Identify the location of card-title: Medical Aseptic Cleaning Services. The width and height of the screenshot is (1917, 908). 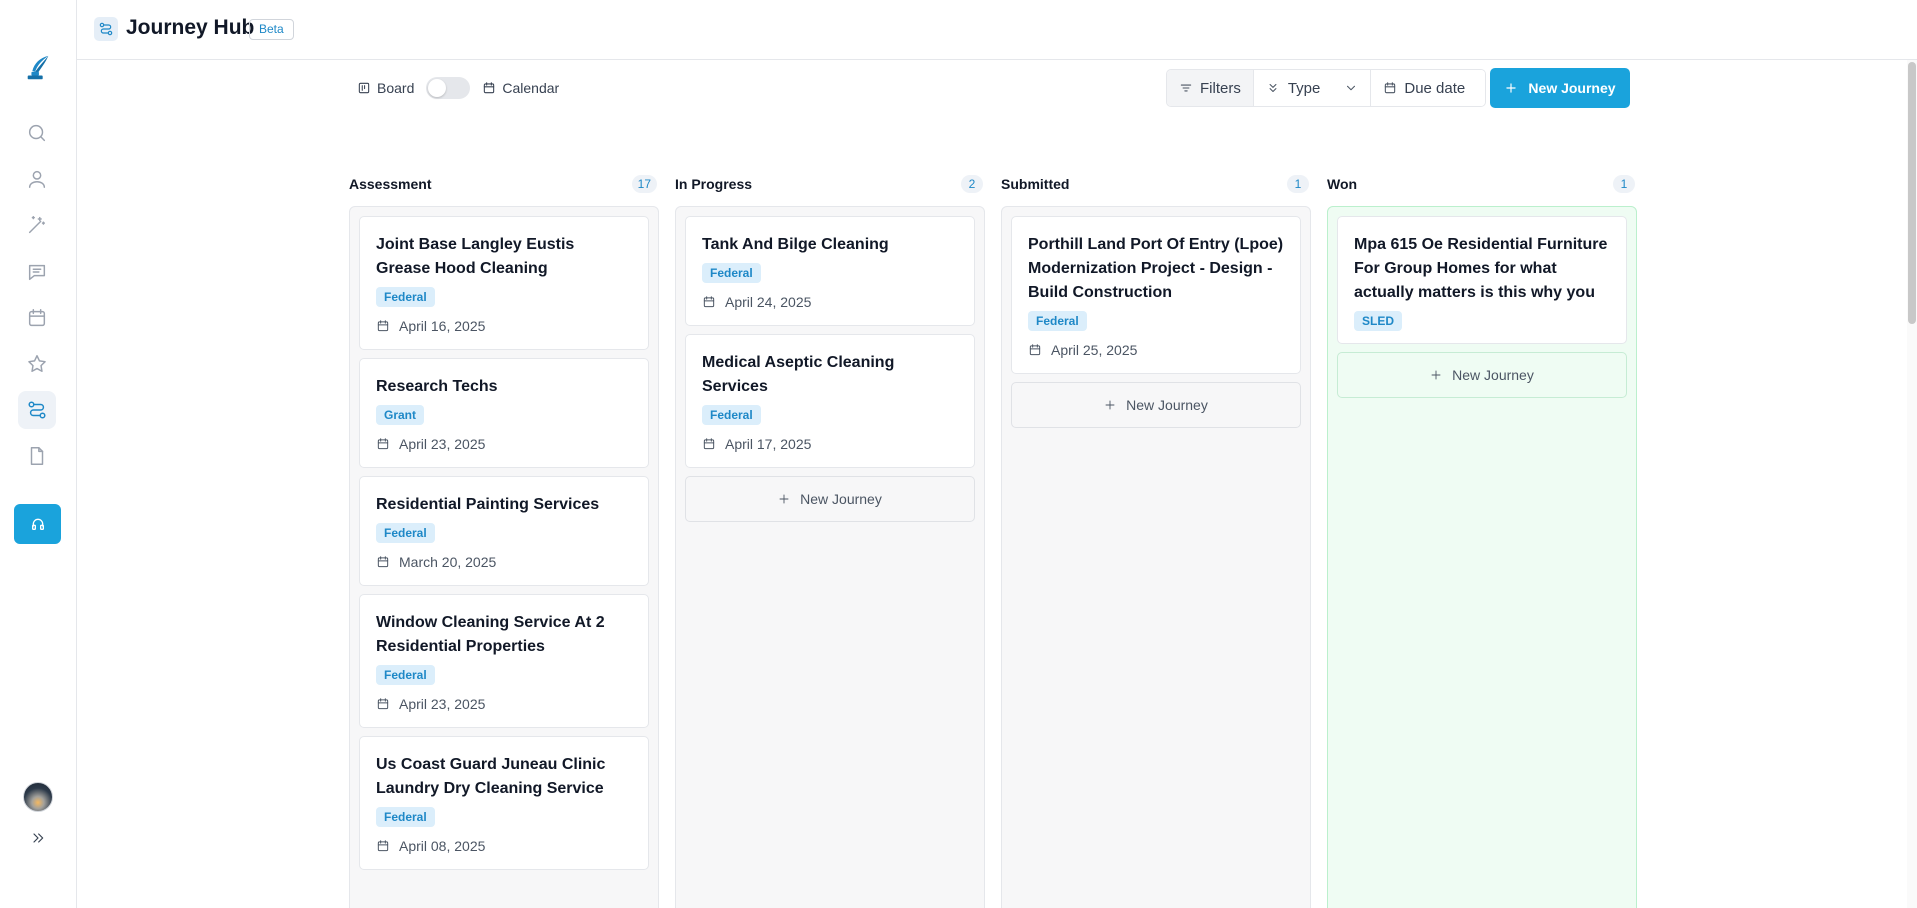
(798, 374).